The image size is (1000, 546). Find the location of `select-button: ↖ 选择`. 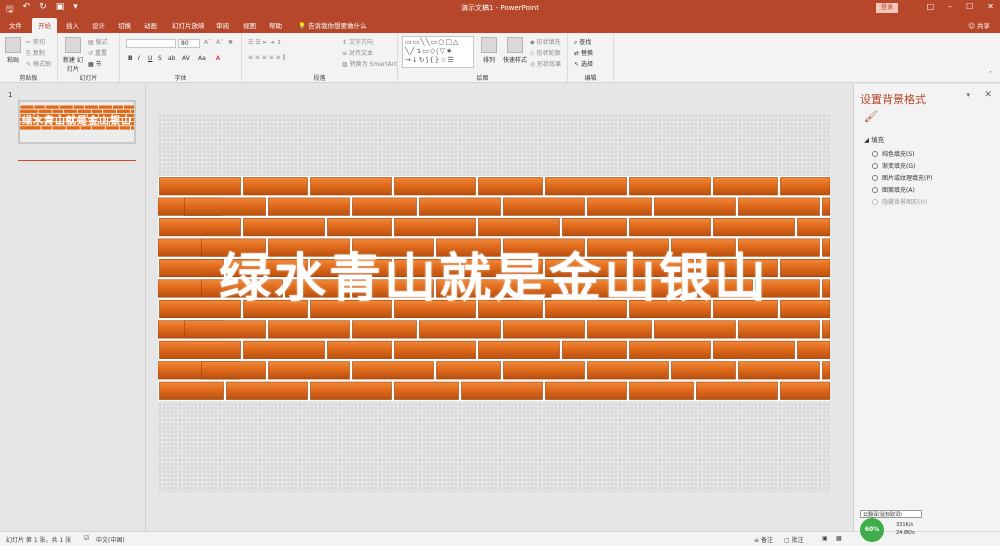

select-button: ↖ 选择 is located at coordinates (583, 63).